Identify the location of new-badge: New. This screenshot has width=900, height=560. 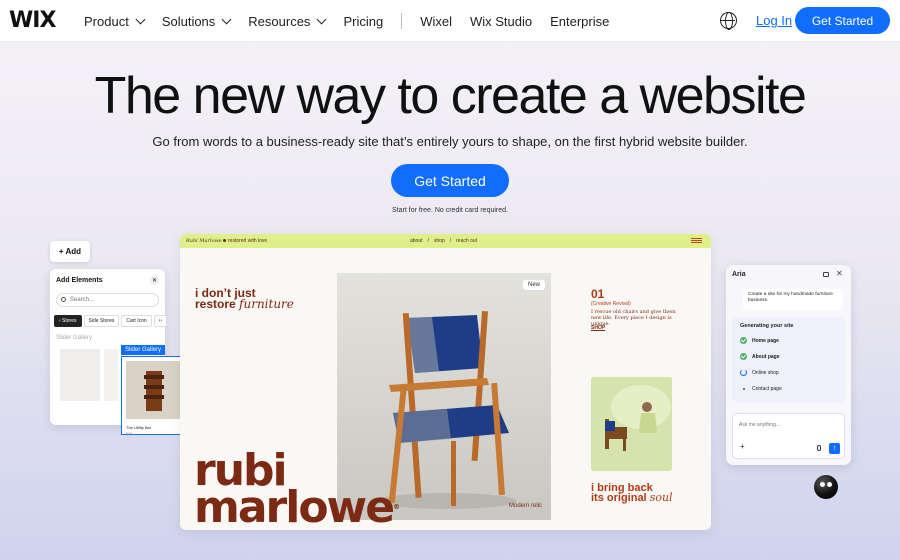
(534, 285).